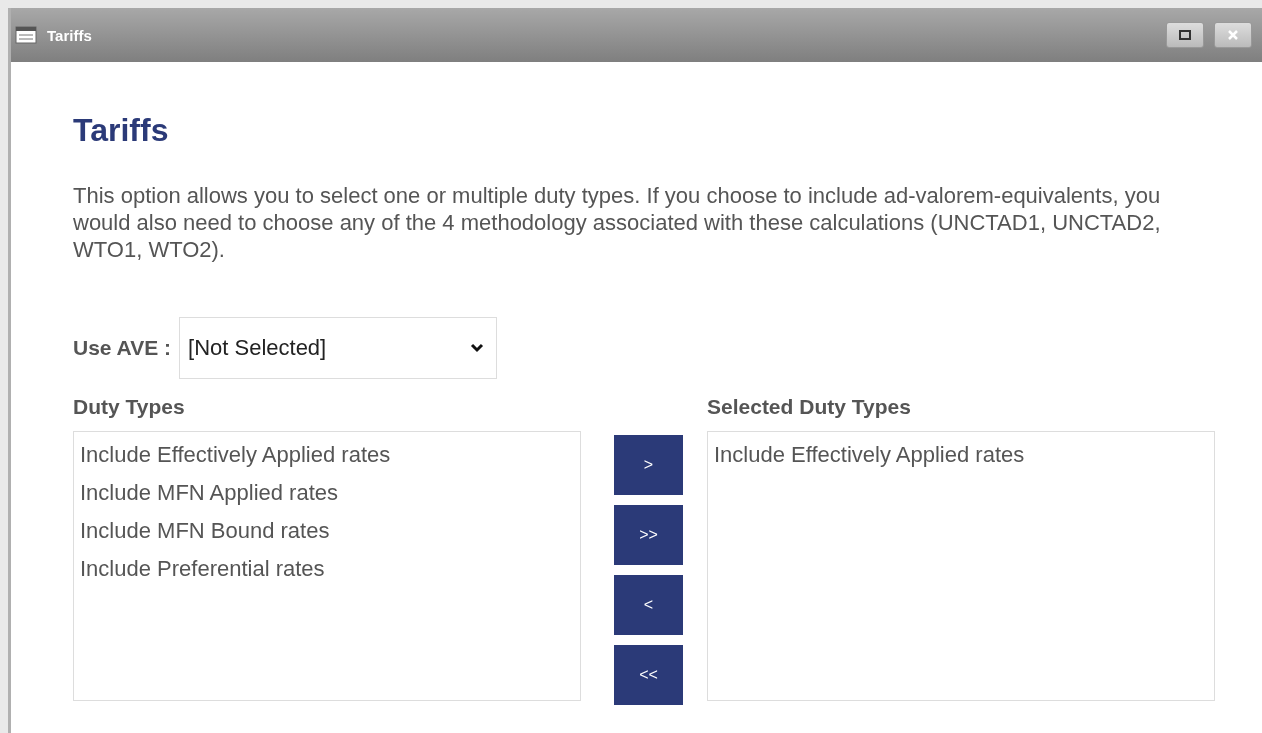  What do you see at coordinates (327, 566) in the screenshot?
I see `duty-types-listbox: Include Effectively Applied rates Include MFN Applied rates Include MFN Bound rates Include Preferential rates` at bounding box center [327, 566].